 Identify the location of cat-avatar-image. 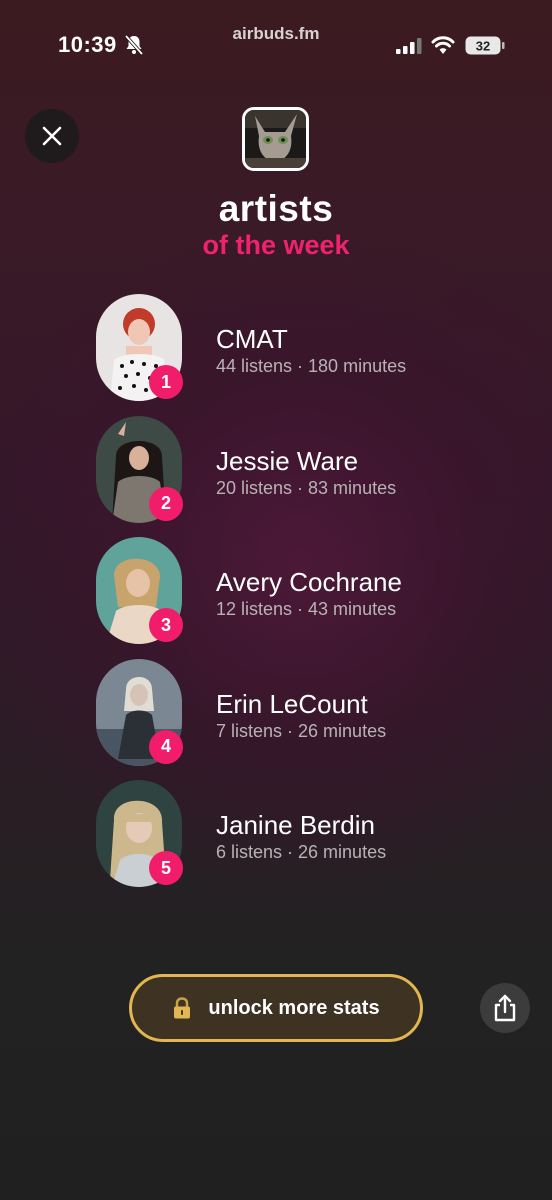
(275, 139).